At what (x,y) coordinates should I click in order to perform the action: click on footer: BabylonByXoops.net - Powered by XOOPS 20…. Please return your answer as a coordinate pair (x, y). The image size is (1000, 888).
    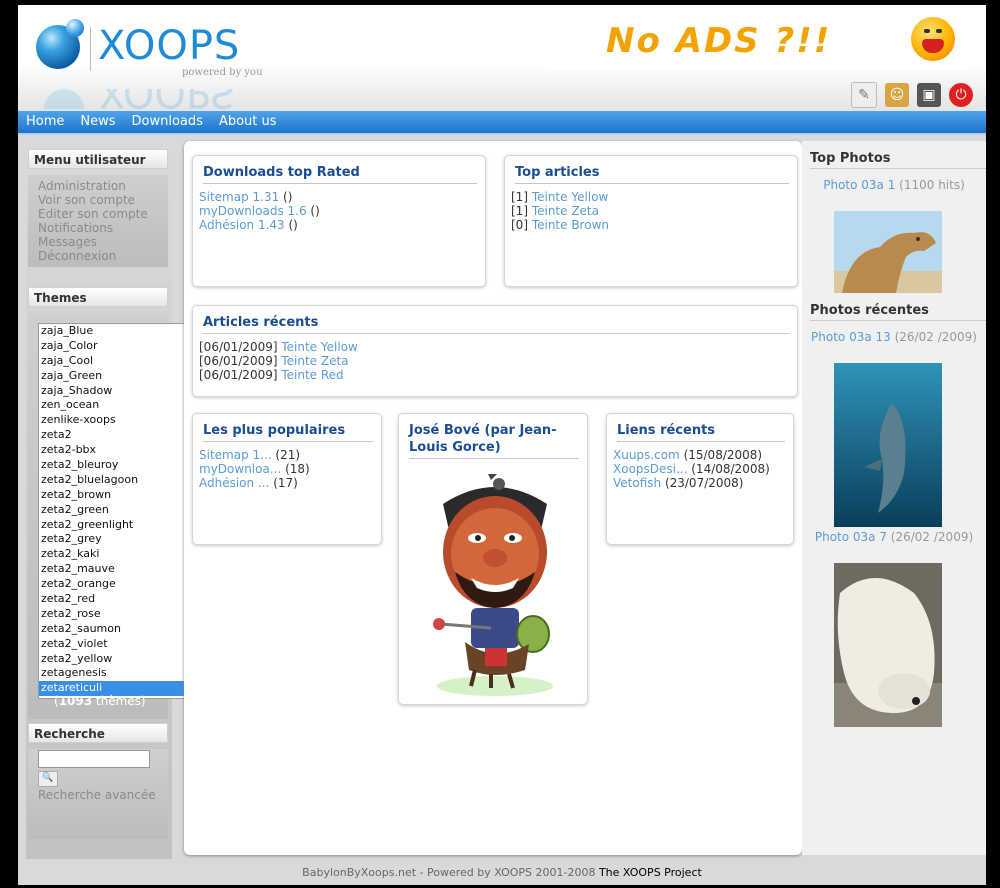
    Looking at the image, I should click on (502, 872).